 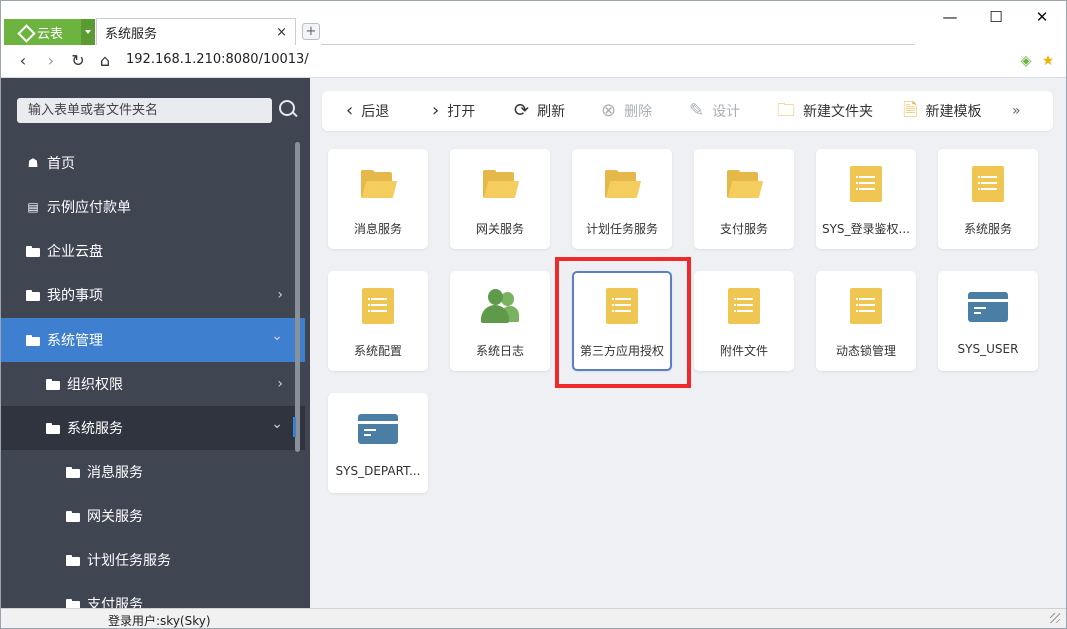 I want to click on tile-label: 系统服务, so click(x=987, y=229).